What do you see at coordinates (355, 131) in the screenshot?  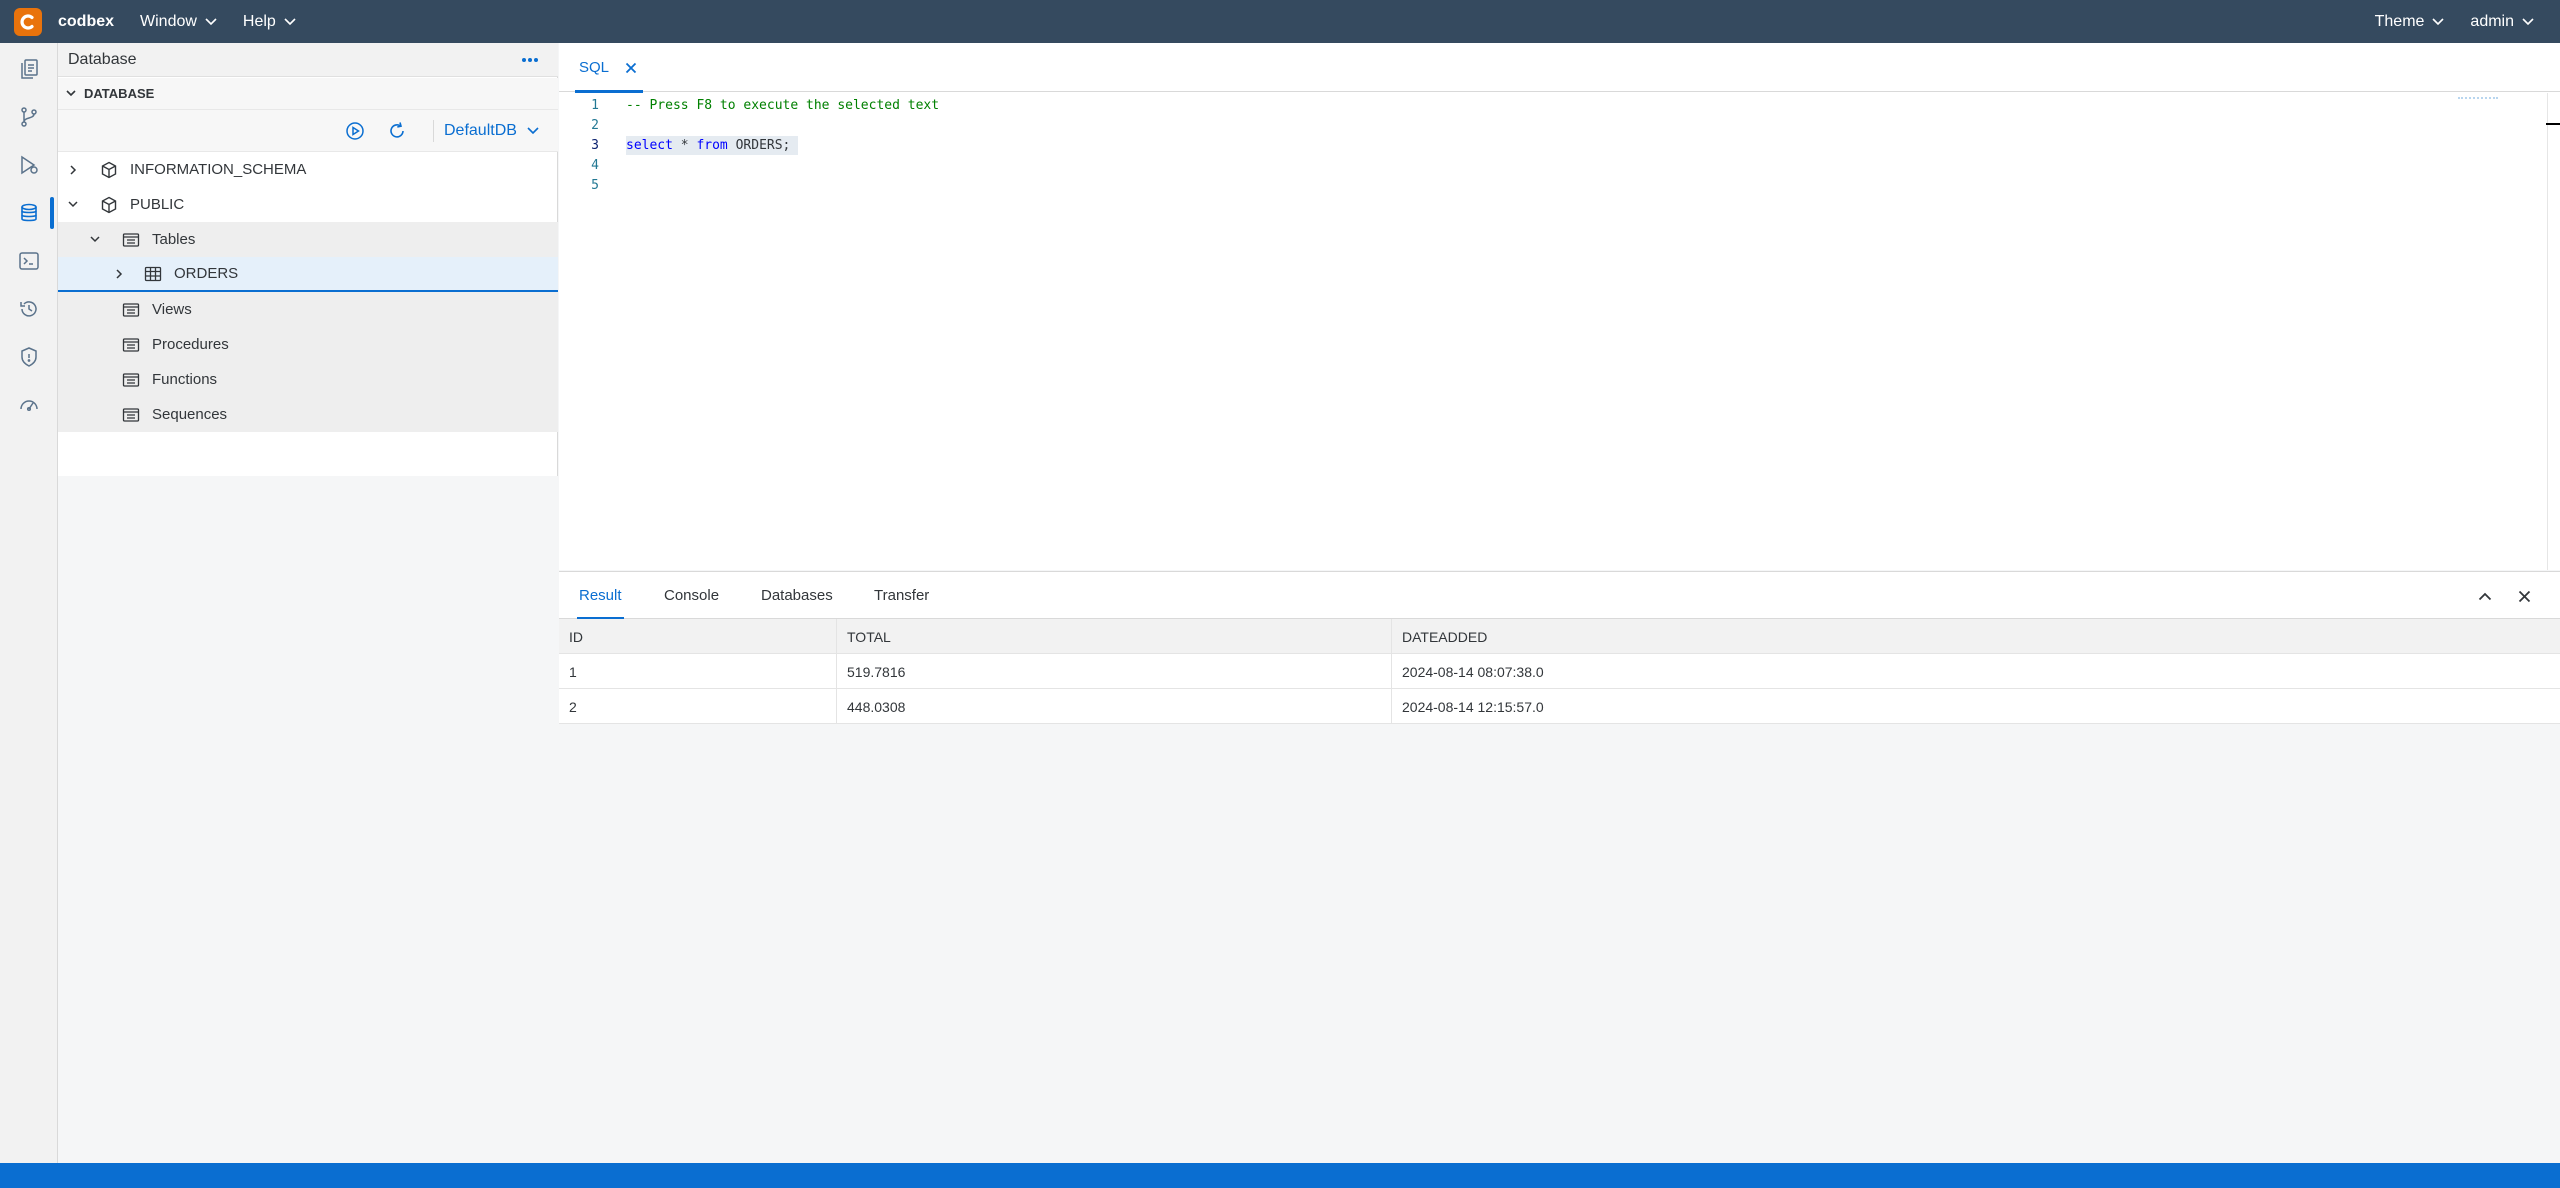 I see `run-button` at bounding box center [355, 131].